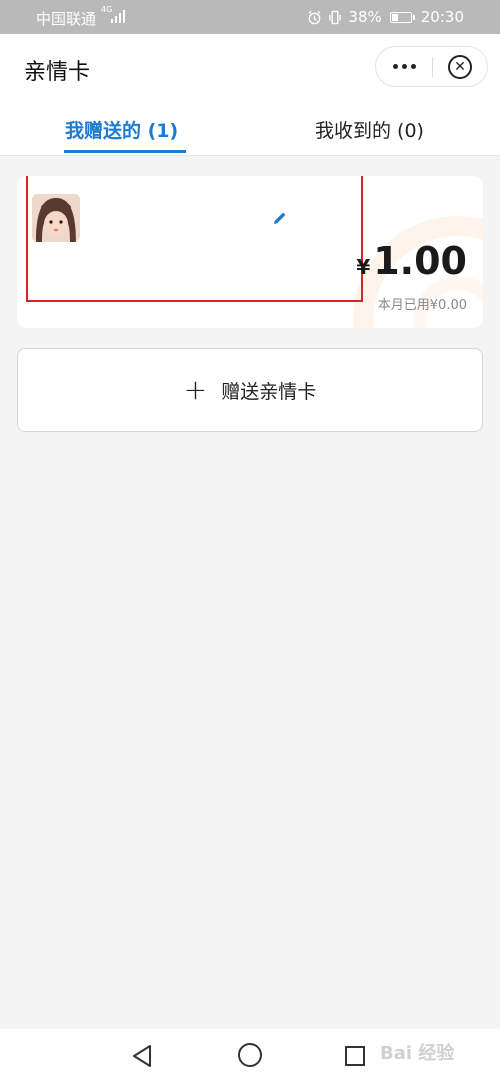  I want to click on monthly-used-text: 本月已用¥0.00, so click(422, 305).